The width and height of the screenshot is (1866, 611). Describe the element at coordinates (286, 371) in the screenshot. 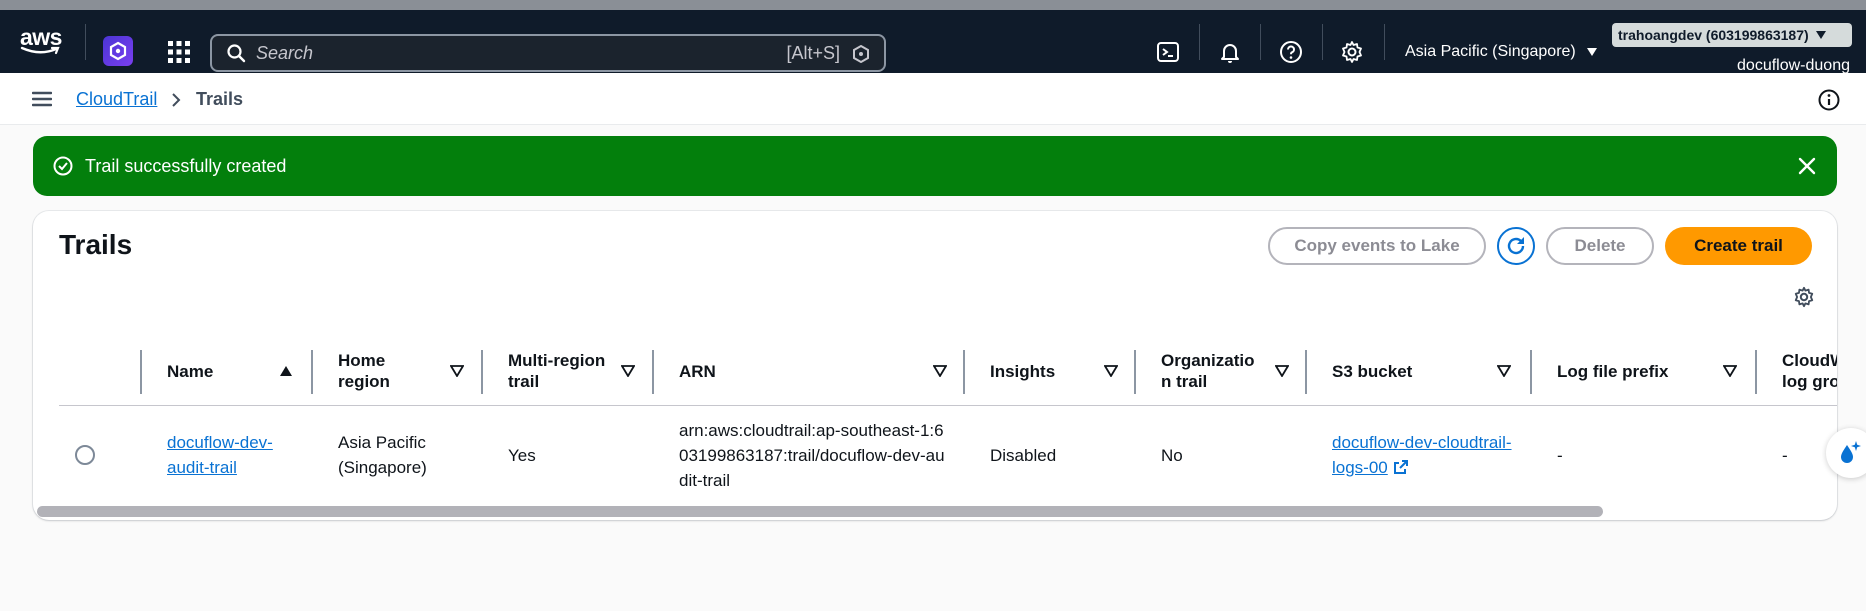

I see `sort-ascending-icon` at that location.